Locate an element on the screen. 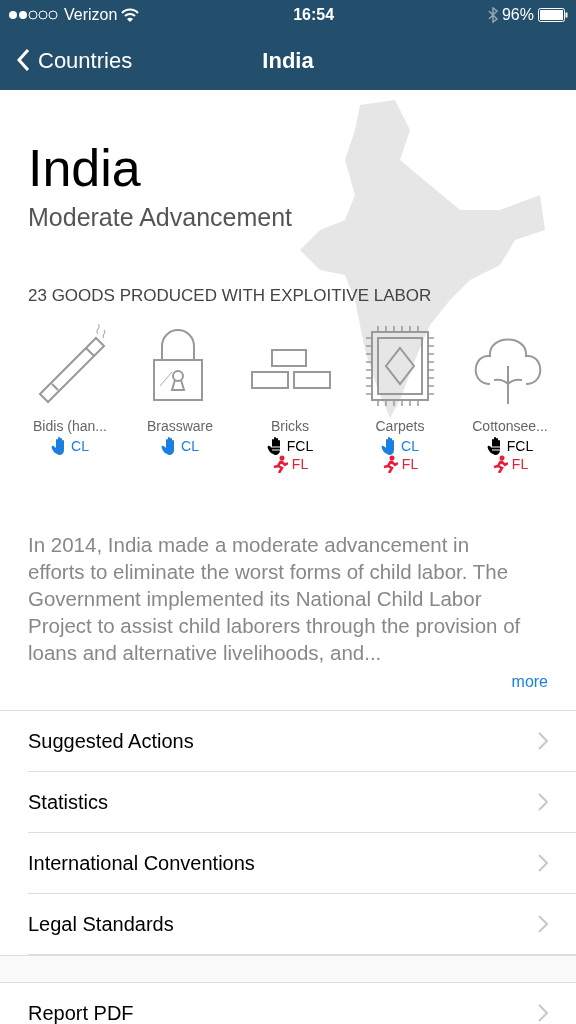 The height and width of the screenshot is (1024, 576). wifi-icon is located at coordinates (130, 15).